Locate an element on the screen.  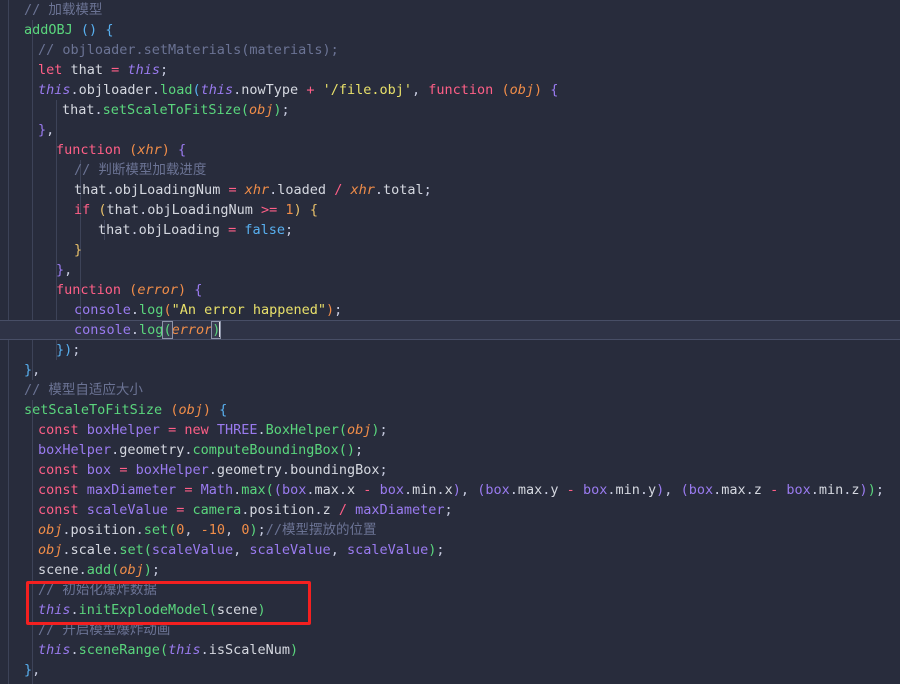
code-line-3: // objloader.setMaterials(materials); is located at coordinates (450, 50).